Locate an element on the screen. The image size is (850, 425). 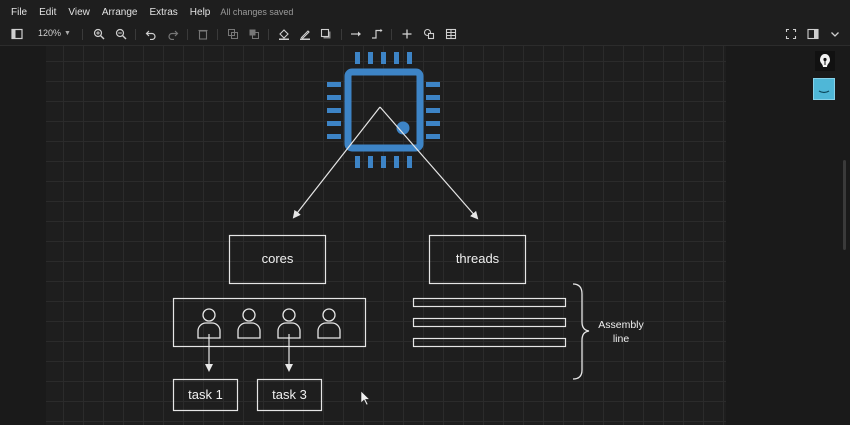
task1-label: task 1 is located at coordinates (205, 394).